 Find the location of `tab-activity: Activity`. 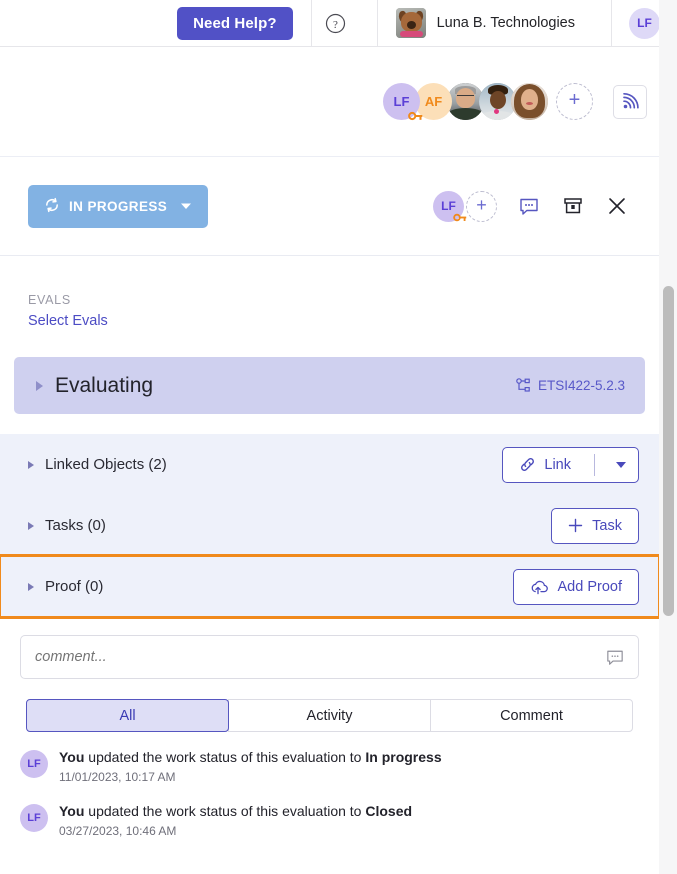

tab-activity: Activity is located at coordinates (329, 715).